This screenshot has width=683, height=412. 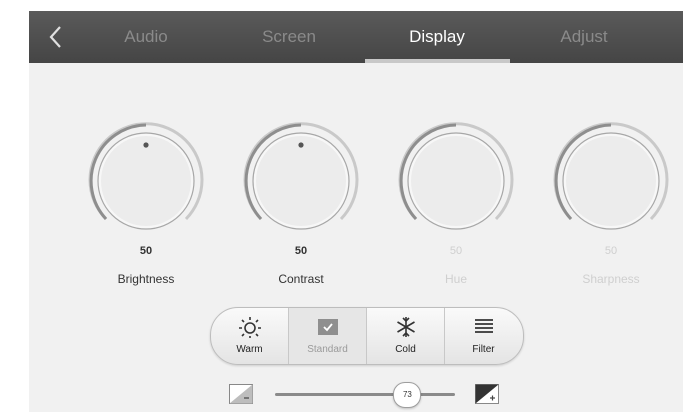 I want to click on warm-label: Warm, so click(x=249, y=349).